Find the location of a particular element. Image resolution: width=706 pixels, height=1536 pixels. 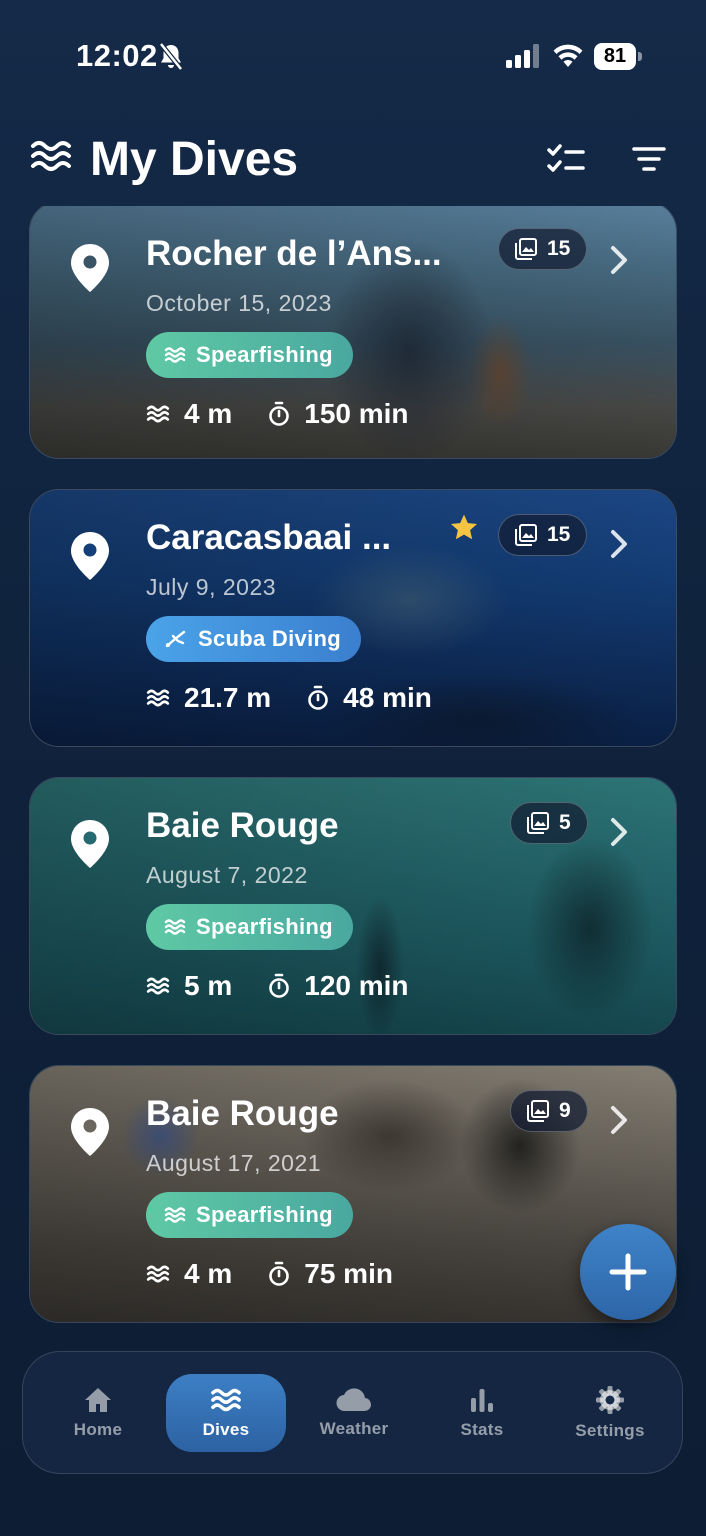

dive-stats: 21.7 m 48 min is located at coordinates (307, 698).